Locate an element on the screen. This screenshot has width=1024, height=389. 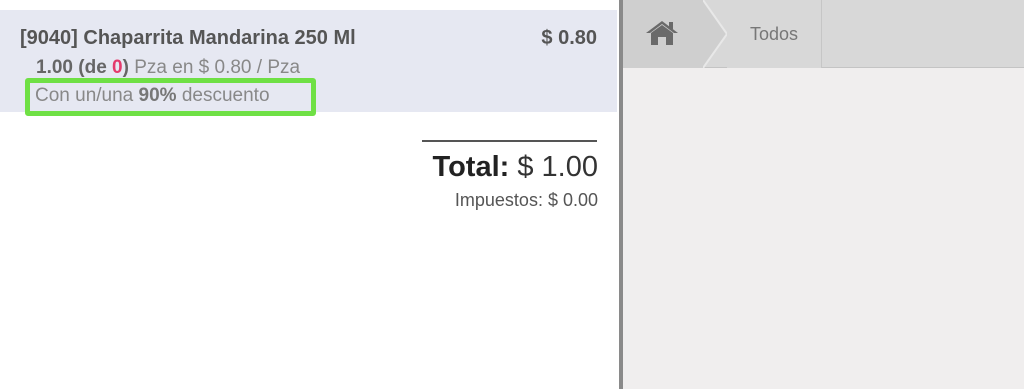
order-taxes: Impuestos: $ 0.00 is located at coordinates (526, 200).